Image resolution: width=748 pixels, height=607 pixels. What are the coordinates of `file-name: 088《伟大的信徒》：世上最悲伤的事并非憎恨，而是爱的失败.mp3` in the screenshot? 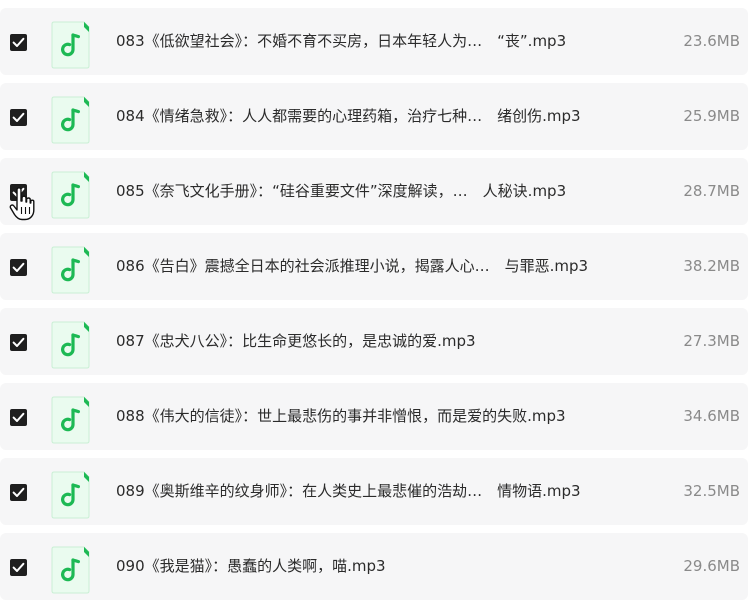 It's located at (381, 416).